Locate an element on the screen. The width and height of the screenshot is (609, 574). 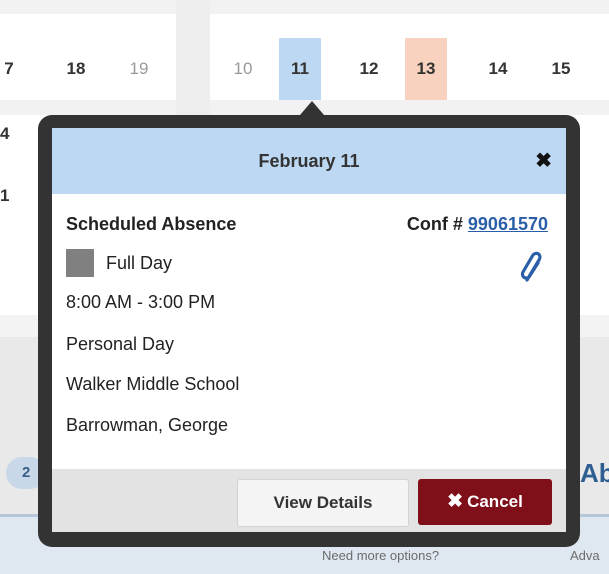
duration-label: Full Day is located at coordinates (139, 262).